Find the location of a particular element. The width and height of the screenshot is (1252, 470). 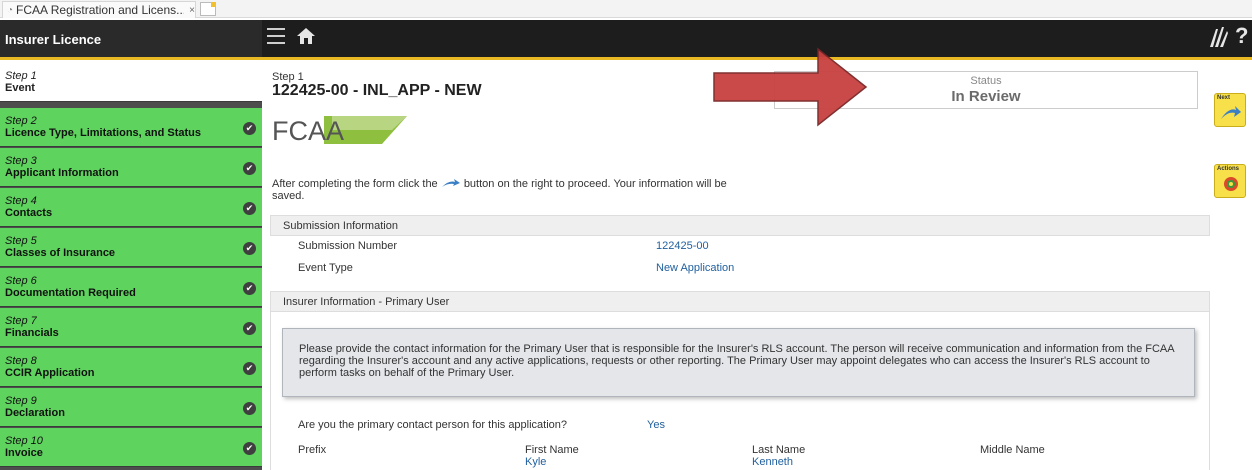

sidebar-step-9: Step 9 Declaration ✔ is located at coordinates (131, 407).